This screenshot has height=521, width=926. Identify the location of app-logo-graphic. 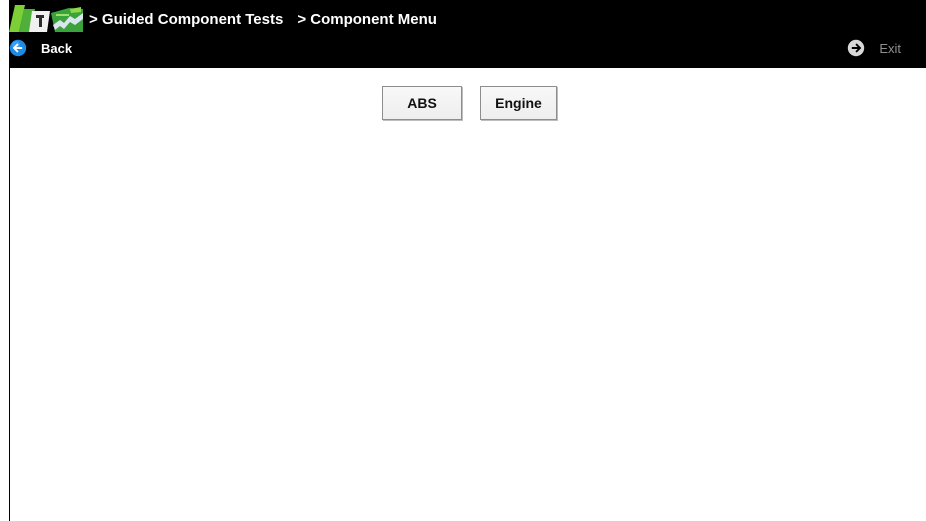
(46, 18).